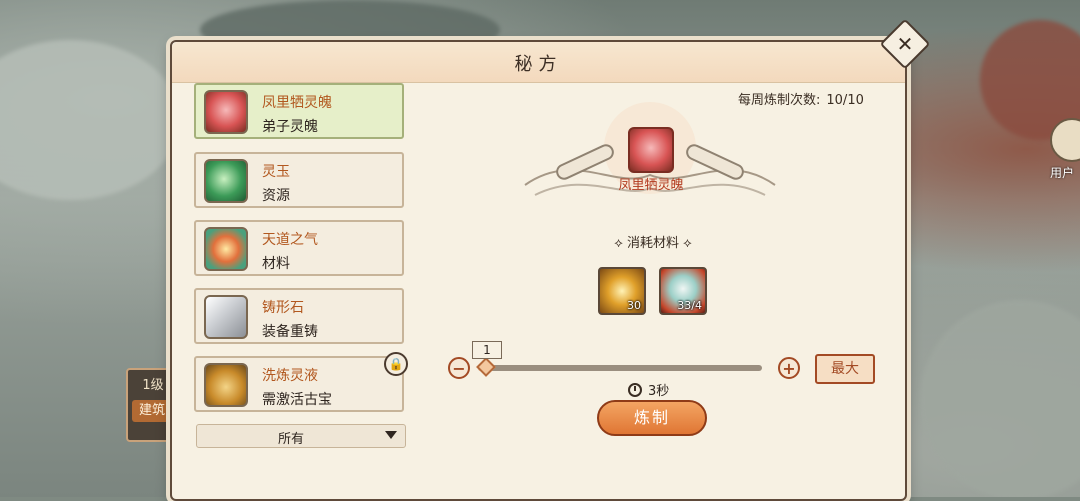  Describe the element at coordinates (487, 350) in the screenshot. I see `quantity-value: 1` at that location.